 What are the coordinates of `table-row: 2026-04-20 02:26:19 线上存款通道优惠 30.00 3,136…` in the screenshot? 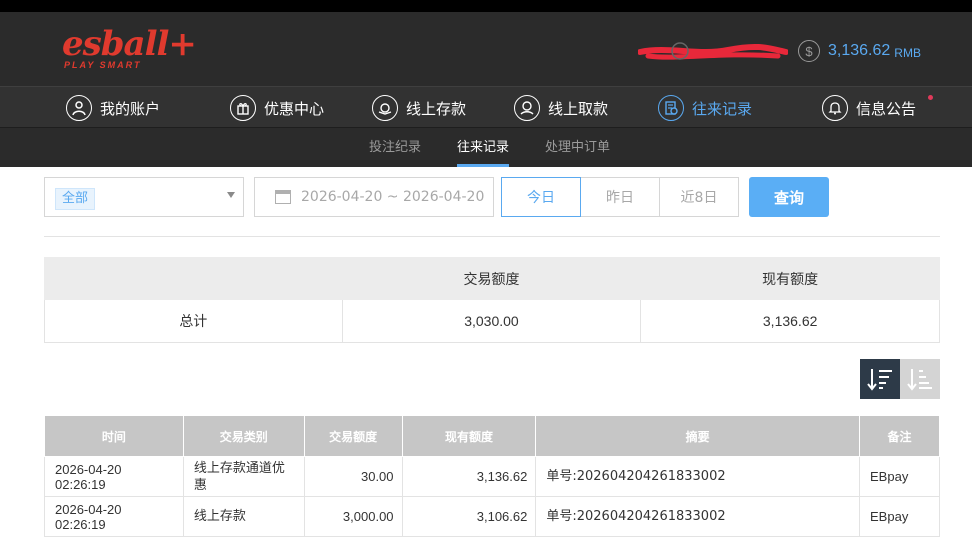 It's located at (492, 476).